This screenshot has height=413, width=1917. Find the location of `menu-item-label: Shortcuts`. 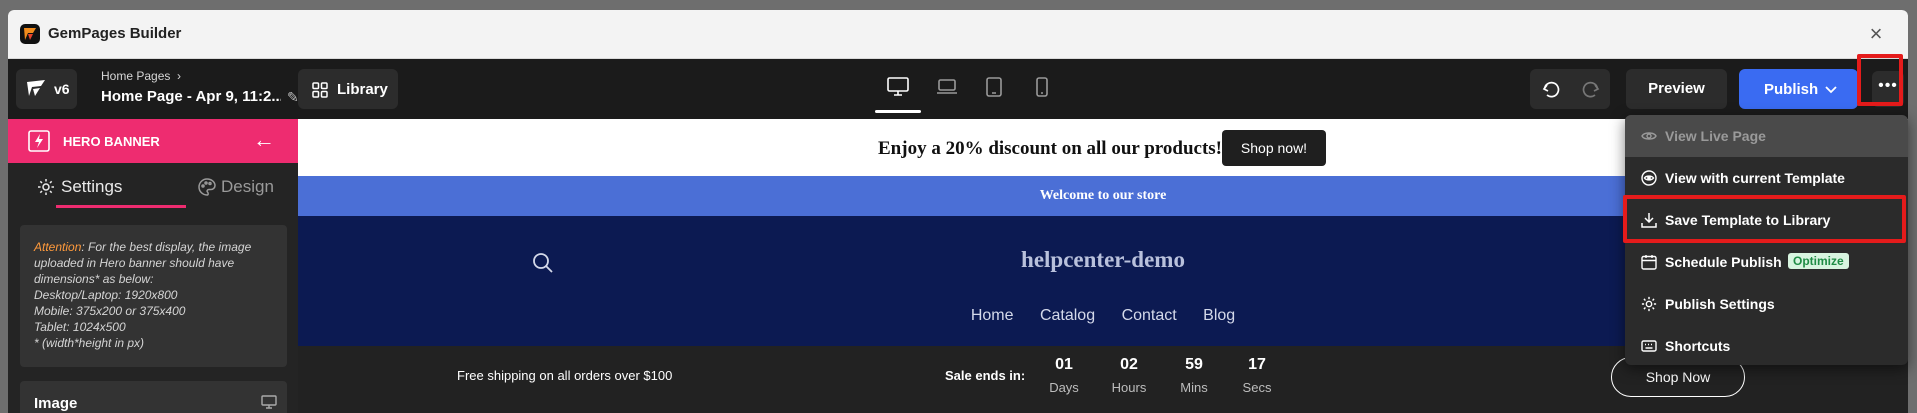

menu-item-label: Shortcuts is located at coordinates (1698, 346).